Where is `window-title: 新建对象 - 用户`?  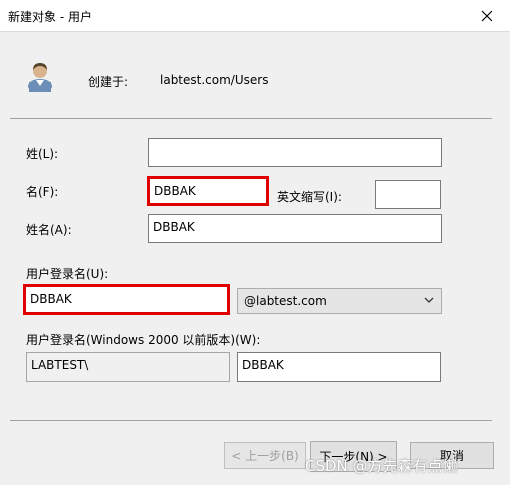
window-title: 新建对象 - 用户 is located at coordinates (50, 17).